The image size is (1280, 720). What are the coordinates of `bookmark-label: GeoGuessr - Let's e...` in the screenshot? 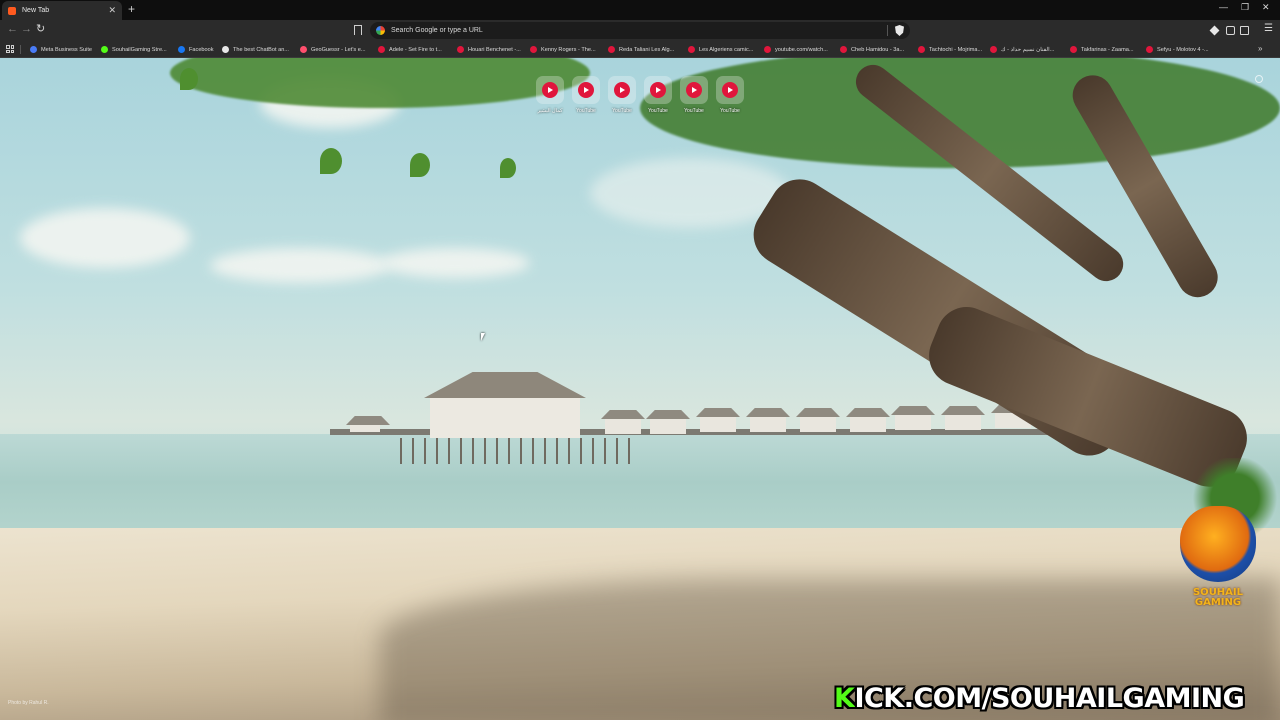 It's located at (338, 49).